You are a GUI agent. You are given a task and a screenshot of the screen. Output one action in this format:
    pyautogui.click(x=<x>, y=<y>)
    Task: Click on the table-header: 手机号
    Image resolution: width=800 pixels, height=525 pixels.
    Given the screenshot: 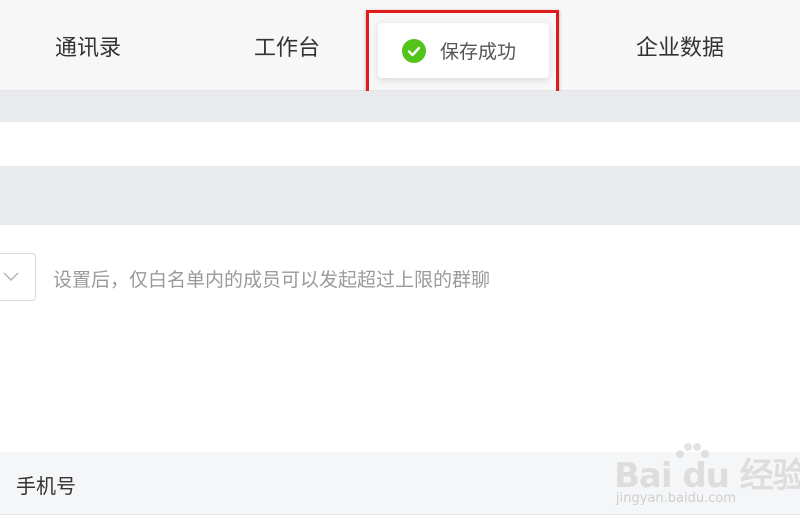 What is the action you would take?
    pyautogui.click(x=400, y=483)
    